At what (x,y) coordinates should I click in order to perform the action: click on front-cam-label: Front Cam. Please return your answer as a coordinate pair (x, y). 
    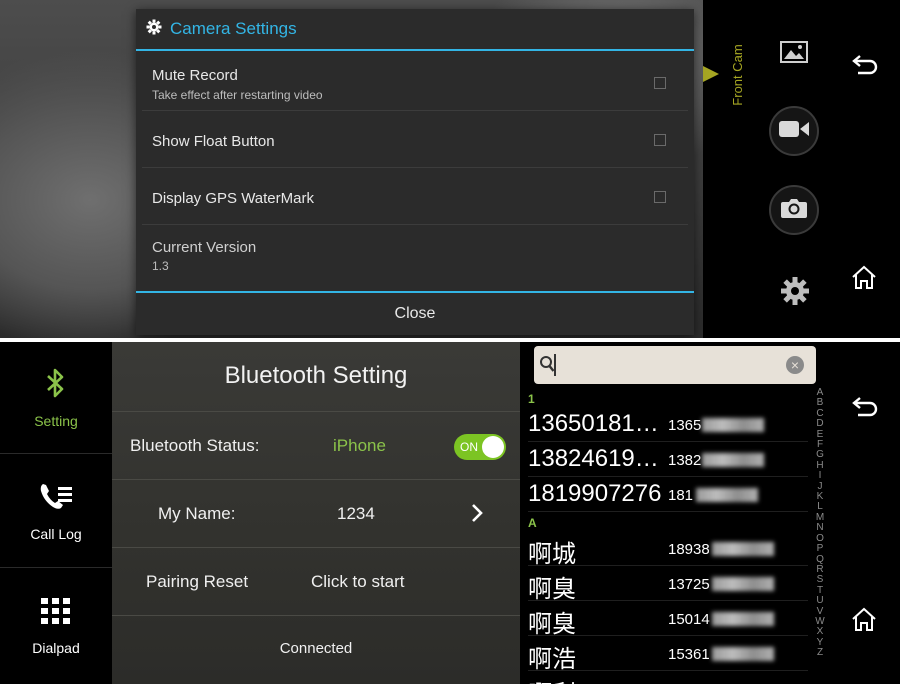
    Looking at the image, I should click on (737, 75).